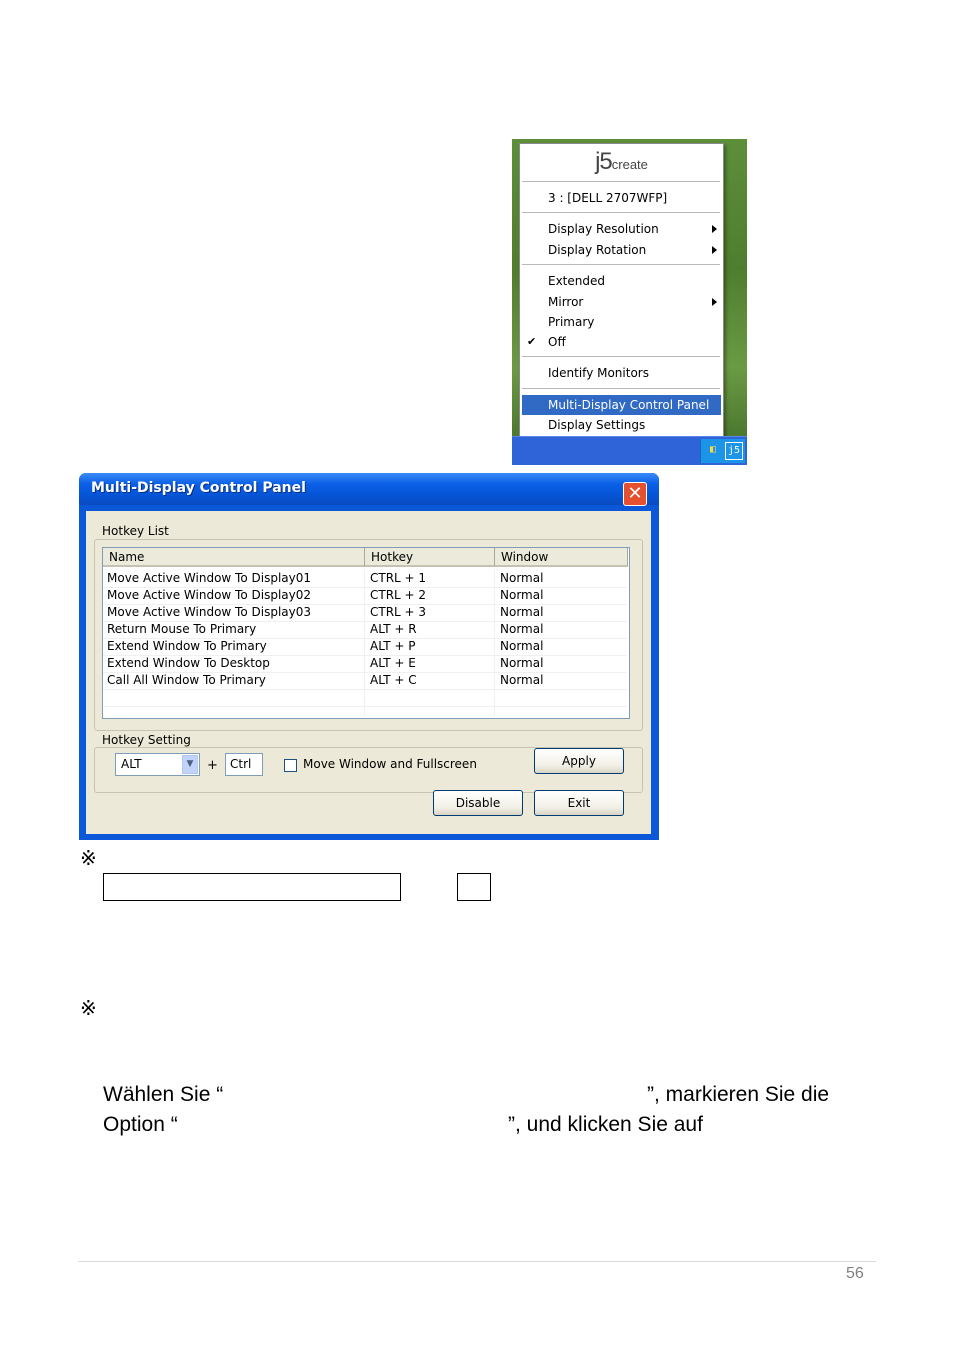  Describe the element at coordinates (621, 198) in the screenshot. I see `menu-item-monitor: 3 : [DELL 2707WFP]` at that location.